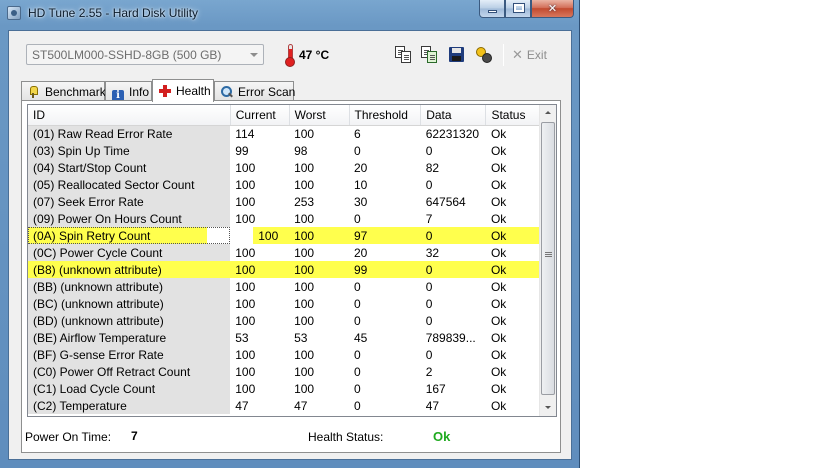 The height and width of the screenshot is (468, 819). Describe the element at coordinates (129, 133) in the screenshot. I see `cell-id: (01) Raw Read Error Rate` at that location.